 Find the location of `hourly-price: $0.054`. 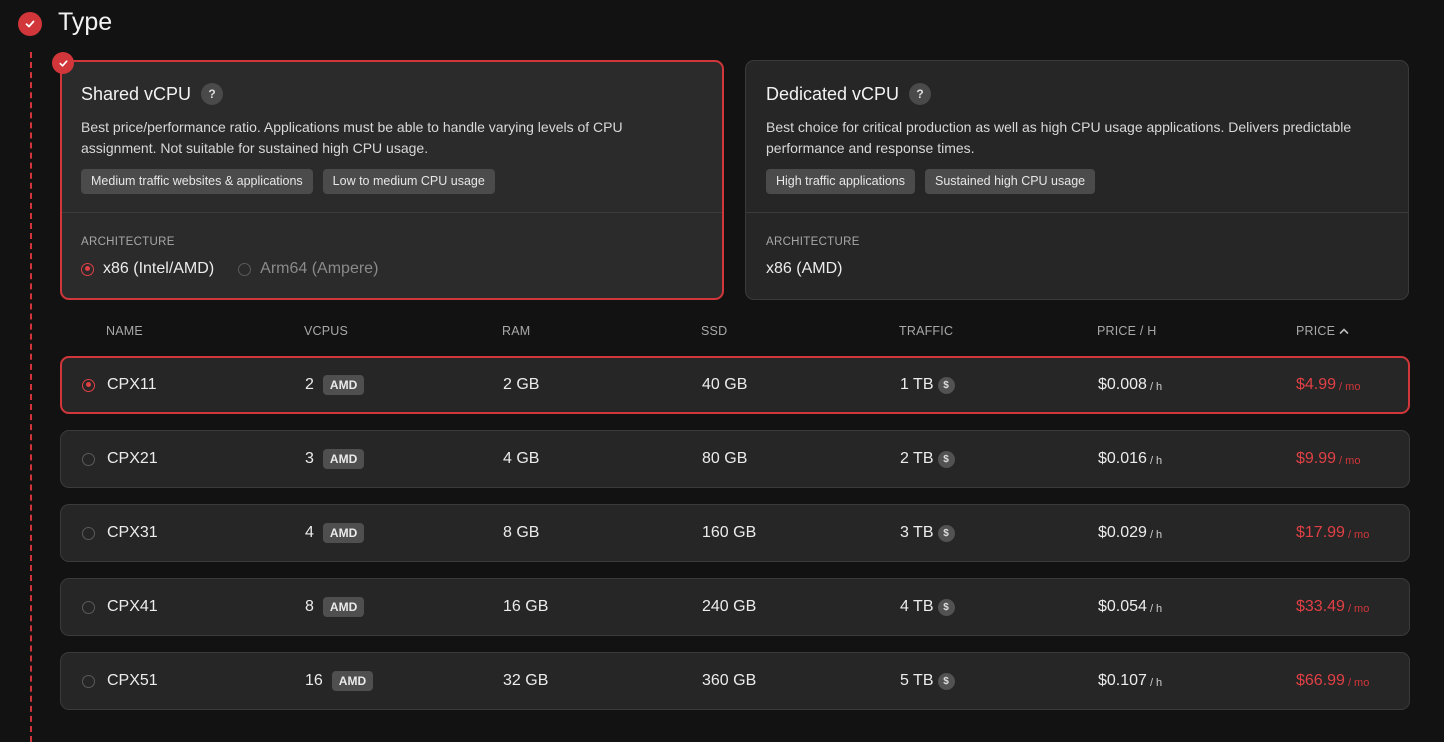

hourly-price: $0.054 is located at coordinates (1122, 606).